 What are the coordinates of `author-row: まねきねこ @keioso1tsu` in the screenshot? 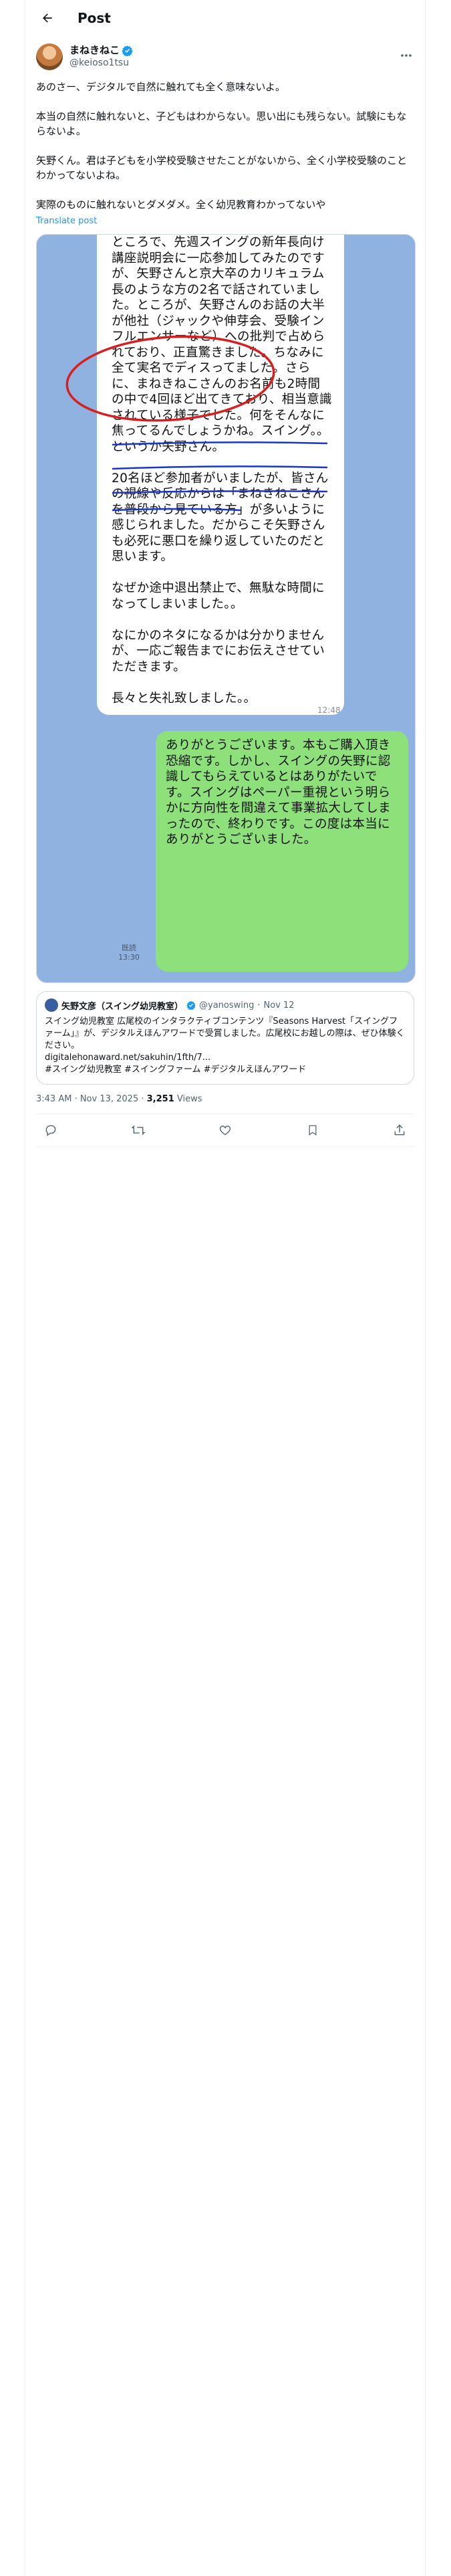 It's located at (225, 56).